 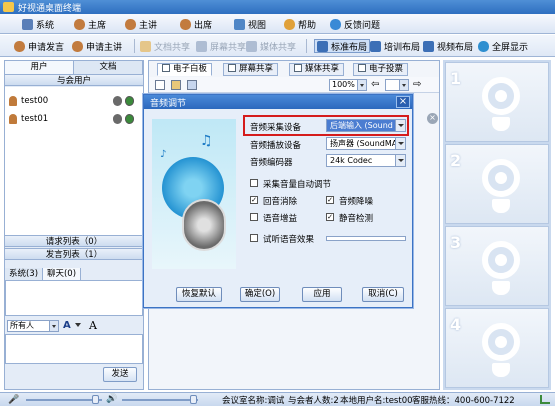 What do you see at coordinates (97, 46) in the screenshot?
I see `request-present-button: 申请主讲` at bounding box center [97, 46].